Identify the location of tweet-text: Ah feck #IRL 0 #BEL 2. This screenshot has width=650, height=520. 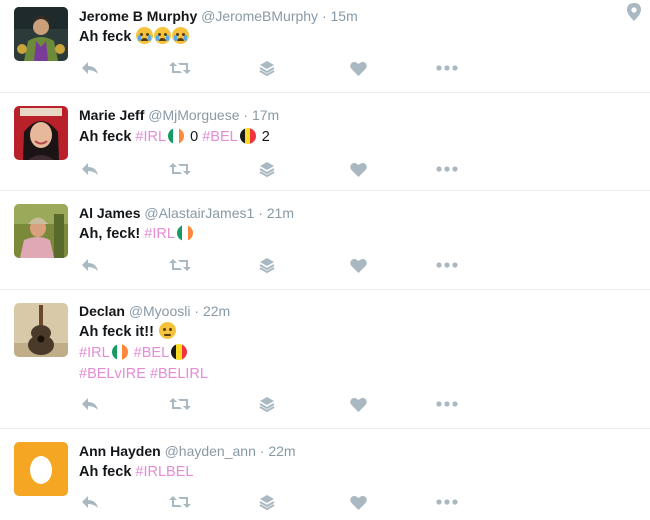
(174, 137).